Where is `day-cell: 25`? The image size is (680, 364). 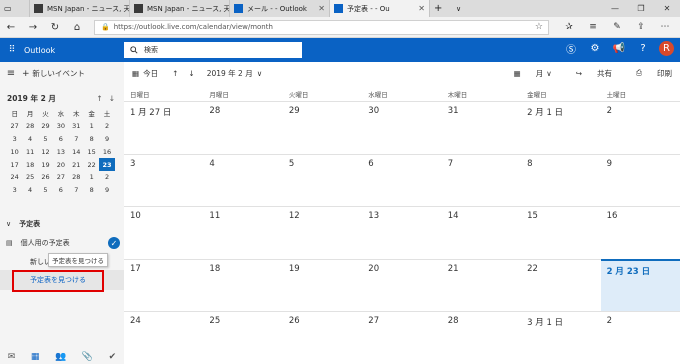
day-cell: 25 is located at coordinates (243, 337).